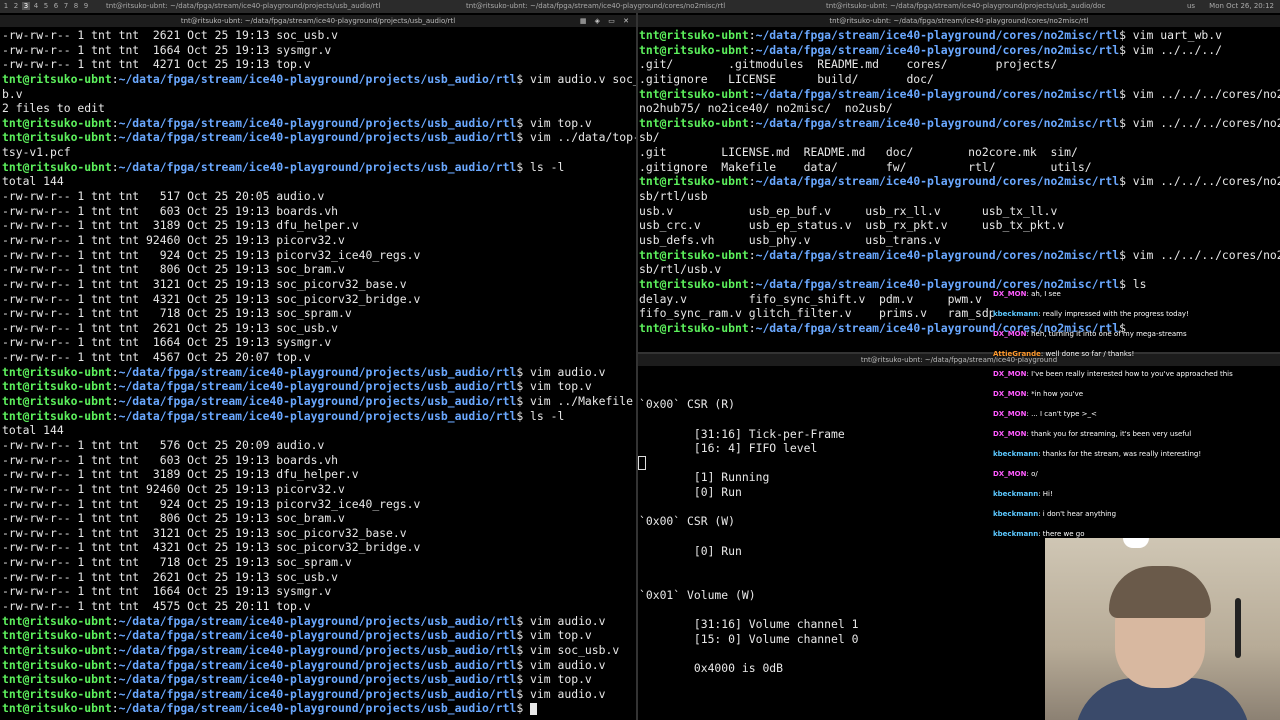 Image resolution: width=1280 pixels, height=720 pixels. I want to click on chat-text: o/, so click(1034, 474).